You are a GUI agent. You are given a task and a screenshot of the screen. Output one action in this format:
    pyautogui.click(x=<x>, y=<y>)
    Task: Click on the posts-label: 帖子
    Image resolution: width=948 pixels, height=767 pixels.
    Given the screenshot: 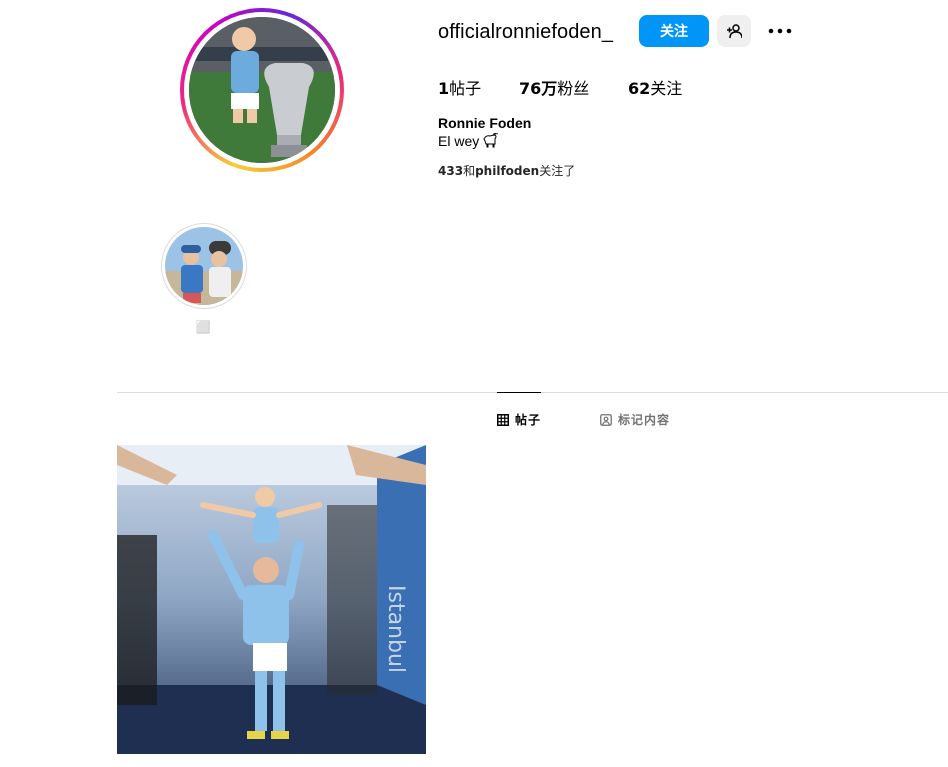 What is the action you would take?
    pyautogui.click(x=465, y=88)
    